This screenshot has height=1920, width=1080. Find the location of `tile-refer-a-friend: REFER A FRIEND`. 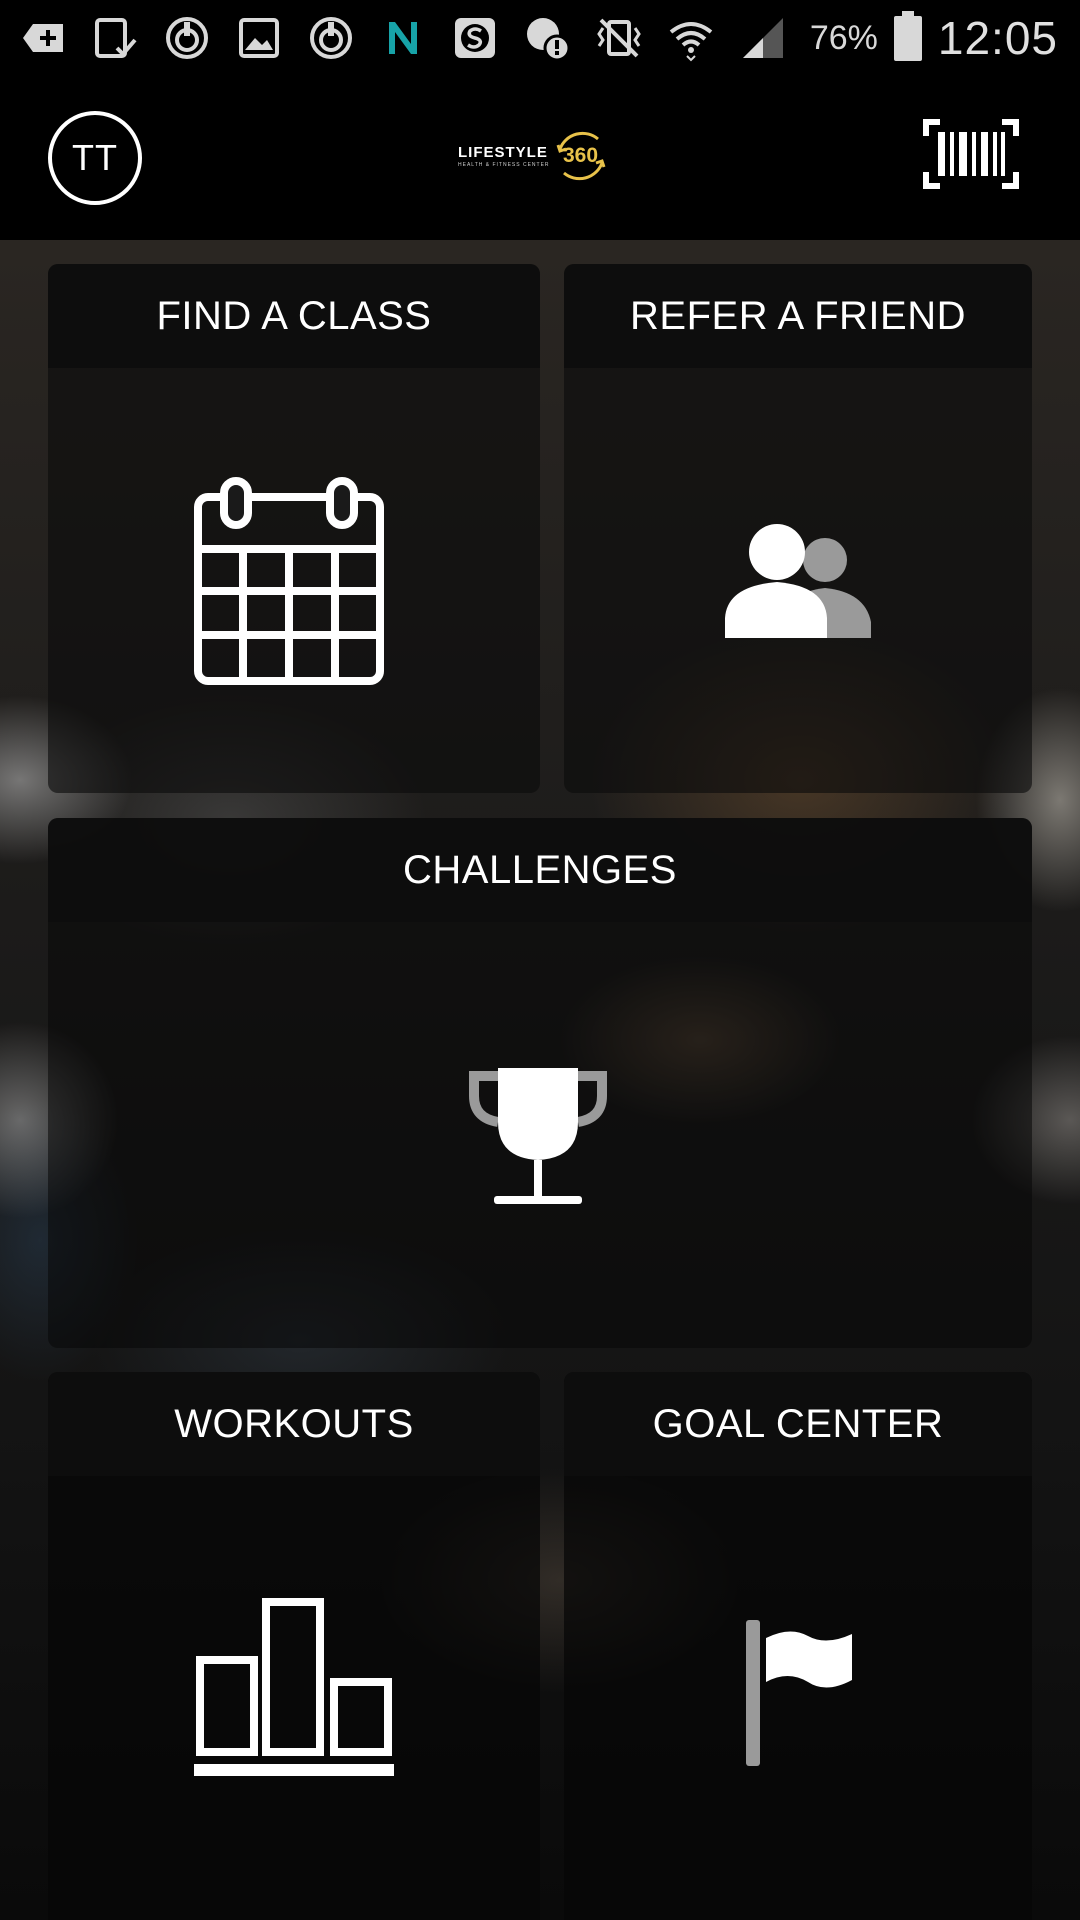

tile-refer-a-friend: REFER A FRIEND is located at coordinates (798, 528).